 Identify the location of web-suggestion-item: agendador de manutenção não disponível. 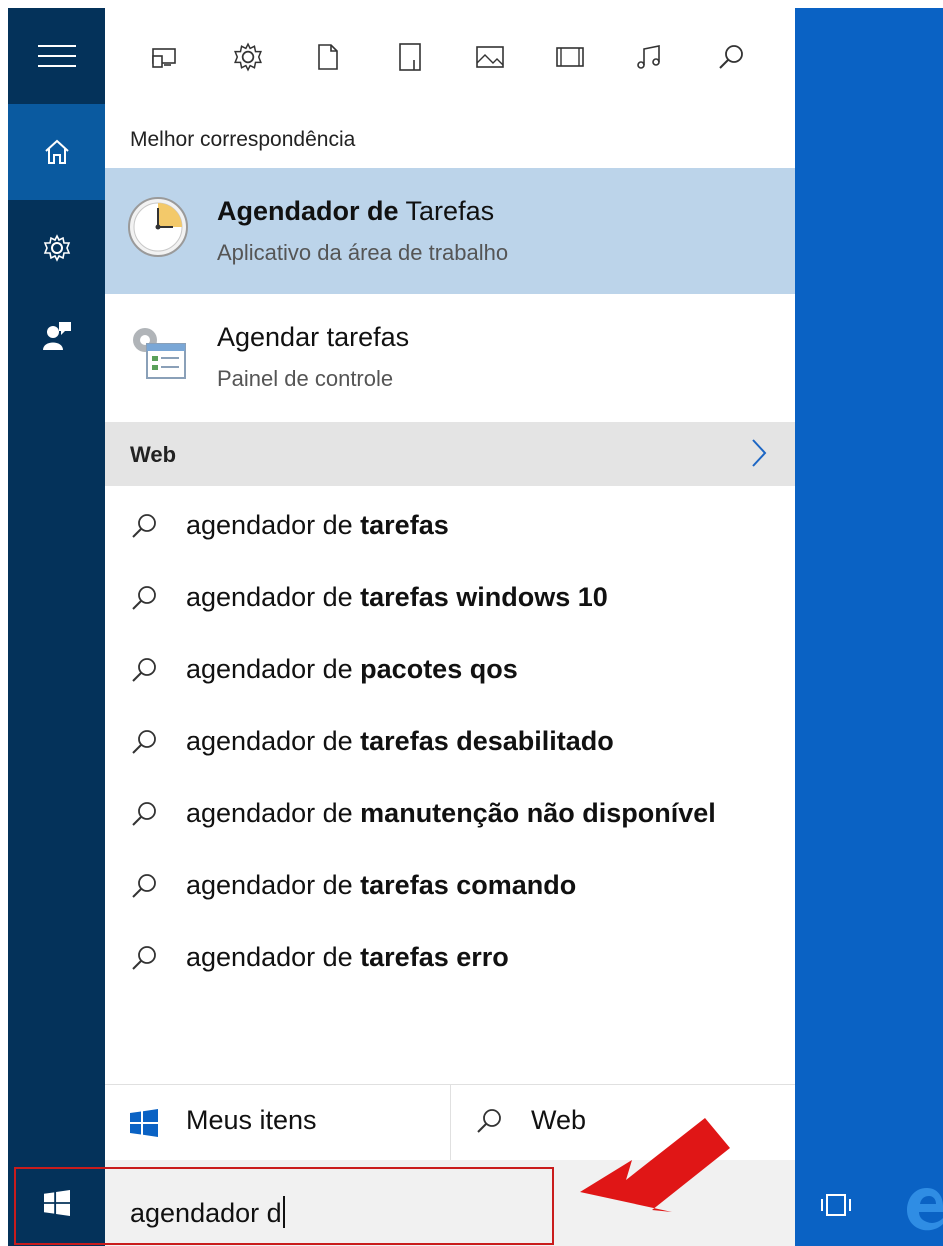
(450, 815).